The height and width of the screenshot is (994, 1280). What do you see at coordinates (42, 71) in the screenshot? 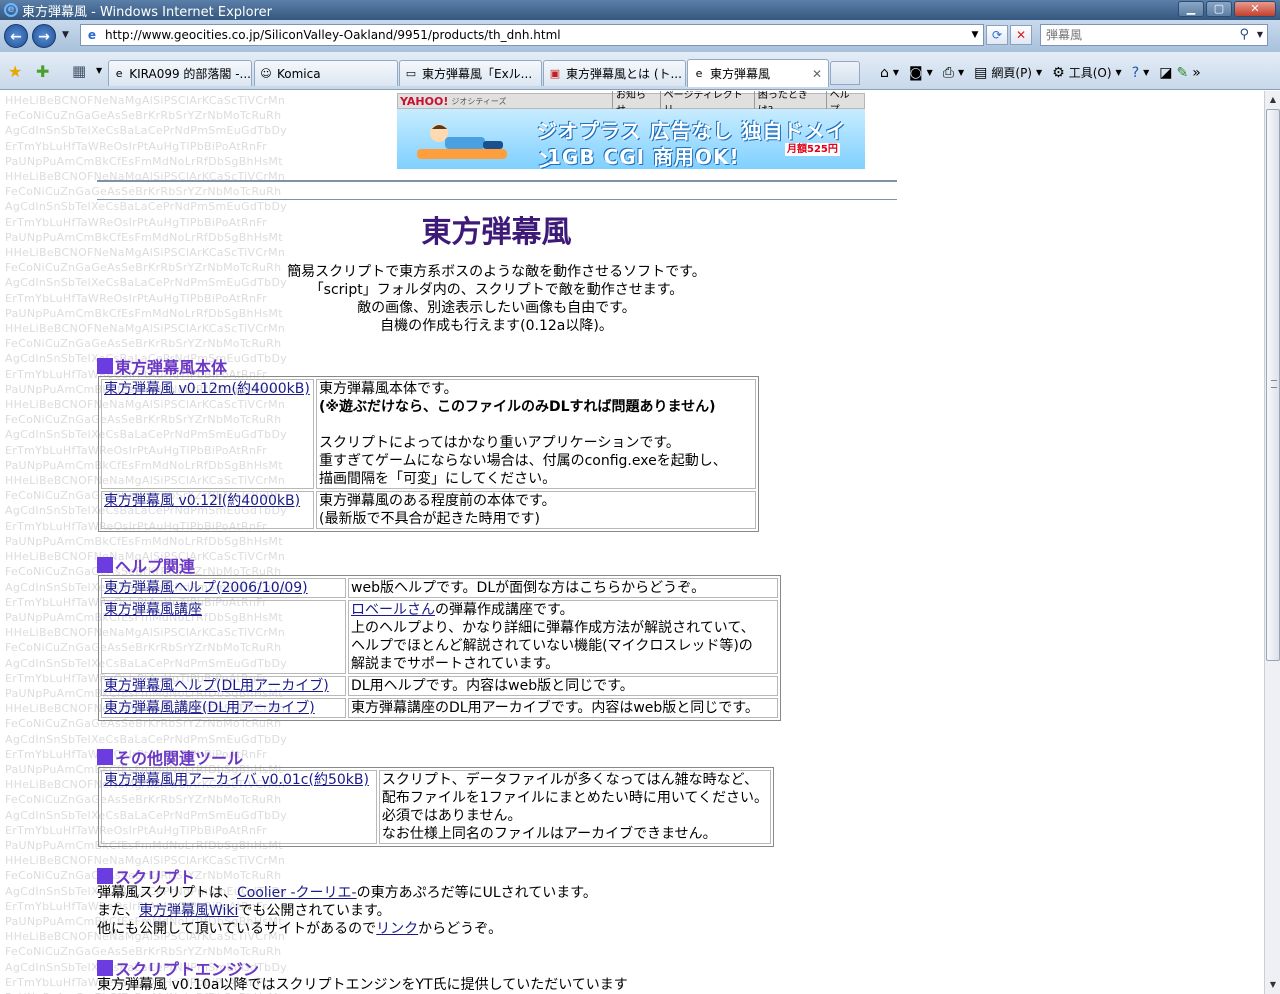
I see `add-favorite-icon: ✚` at bounding box center [42, 71].